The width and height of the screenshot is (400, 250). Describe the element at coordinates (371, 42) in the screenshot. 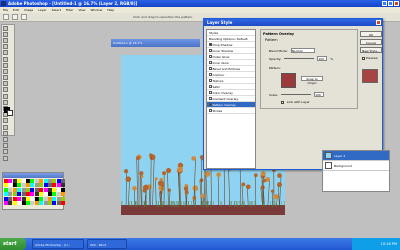

I see `cancel-button: Cancel` at that location.